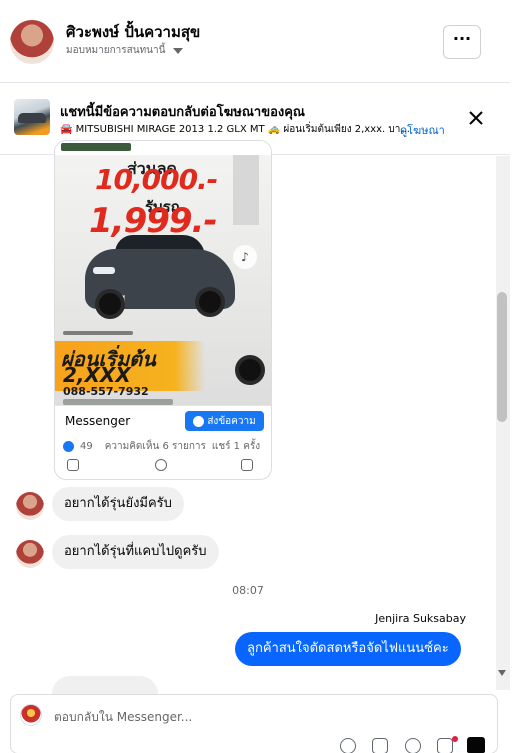  What do you see at coordinates (105, 685) in the screenshot?
I see `incoming-message-partial` at bounding box center [105, 685].